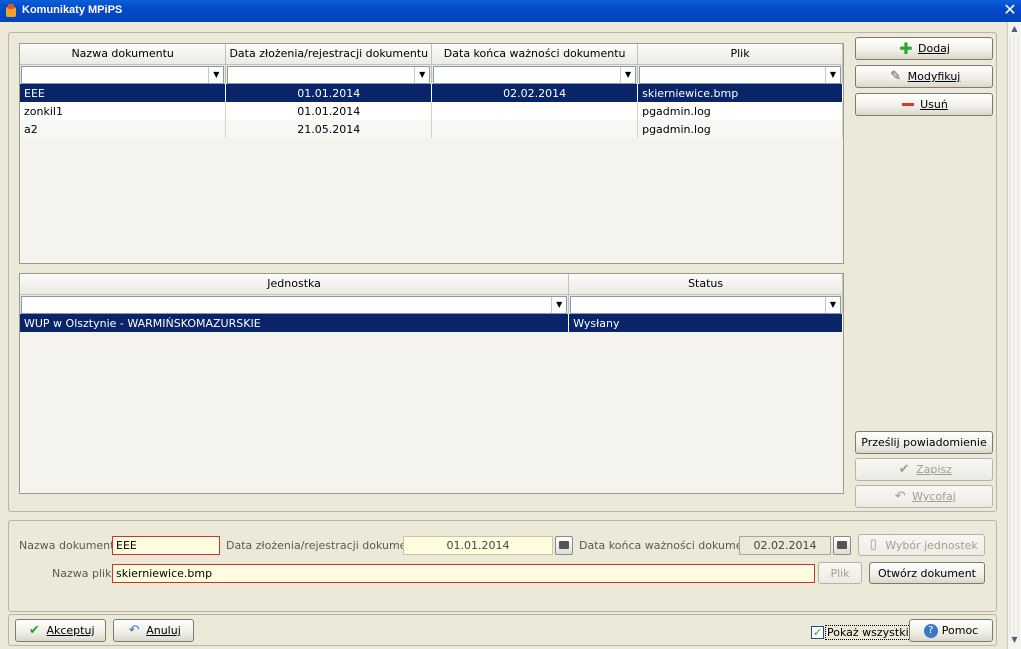 The width and height of the screenshot is (1021, 649). What do you see at coordinates (325, 545) in the screenshot?
I see `reg-date-label: Data złożenia/rejestracji dokumentu` at bounding box center [325, 545].